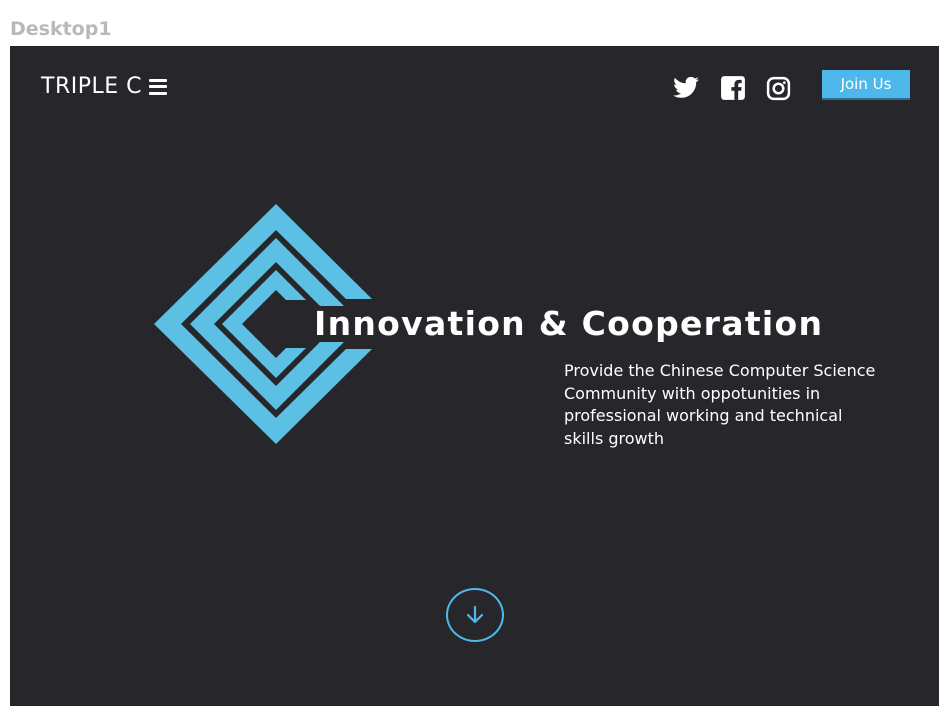 The height and width of the screenshot is (726, 952). I want to click on artboard-label: Desktop1, so click(61, 29).